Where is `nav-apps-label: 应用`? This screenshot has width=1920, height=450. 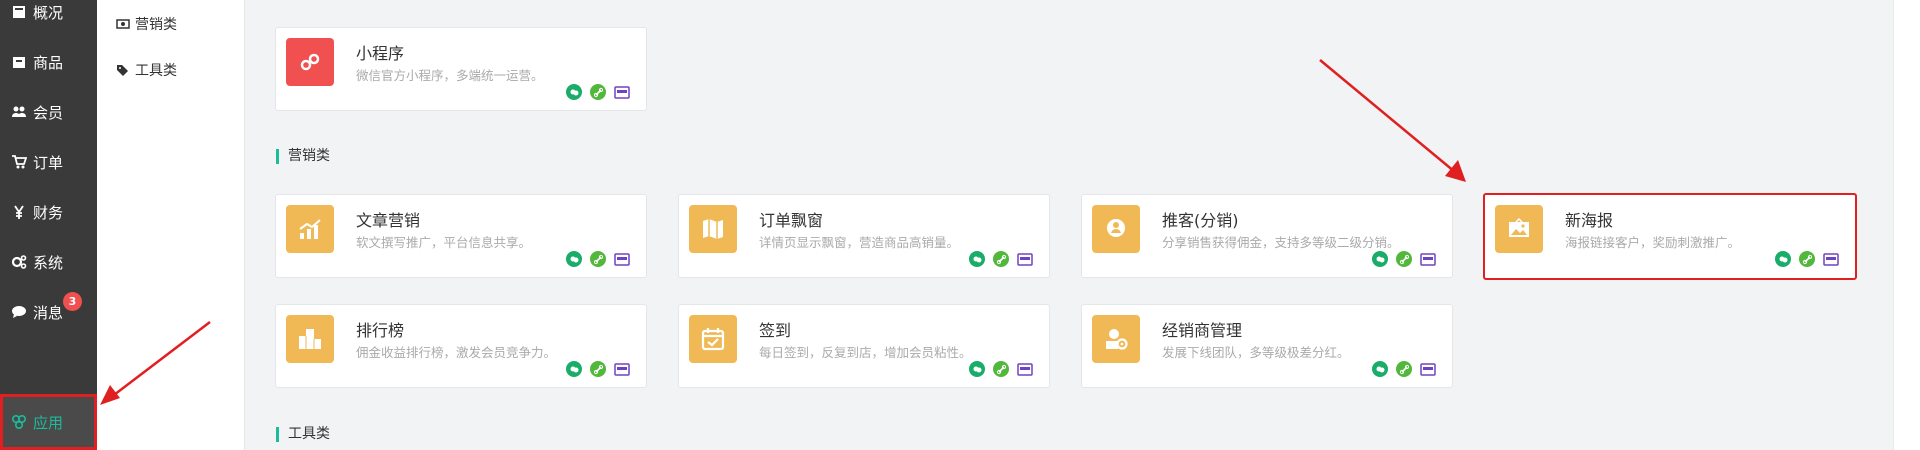
nav-apps-label: 应用 is located at coordinates (48, 422).